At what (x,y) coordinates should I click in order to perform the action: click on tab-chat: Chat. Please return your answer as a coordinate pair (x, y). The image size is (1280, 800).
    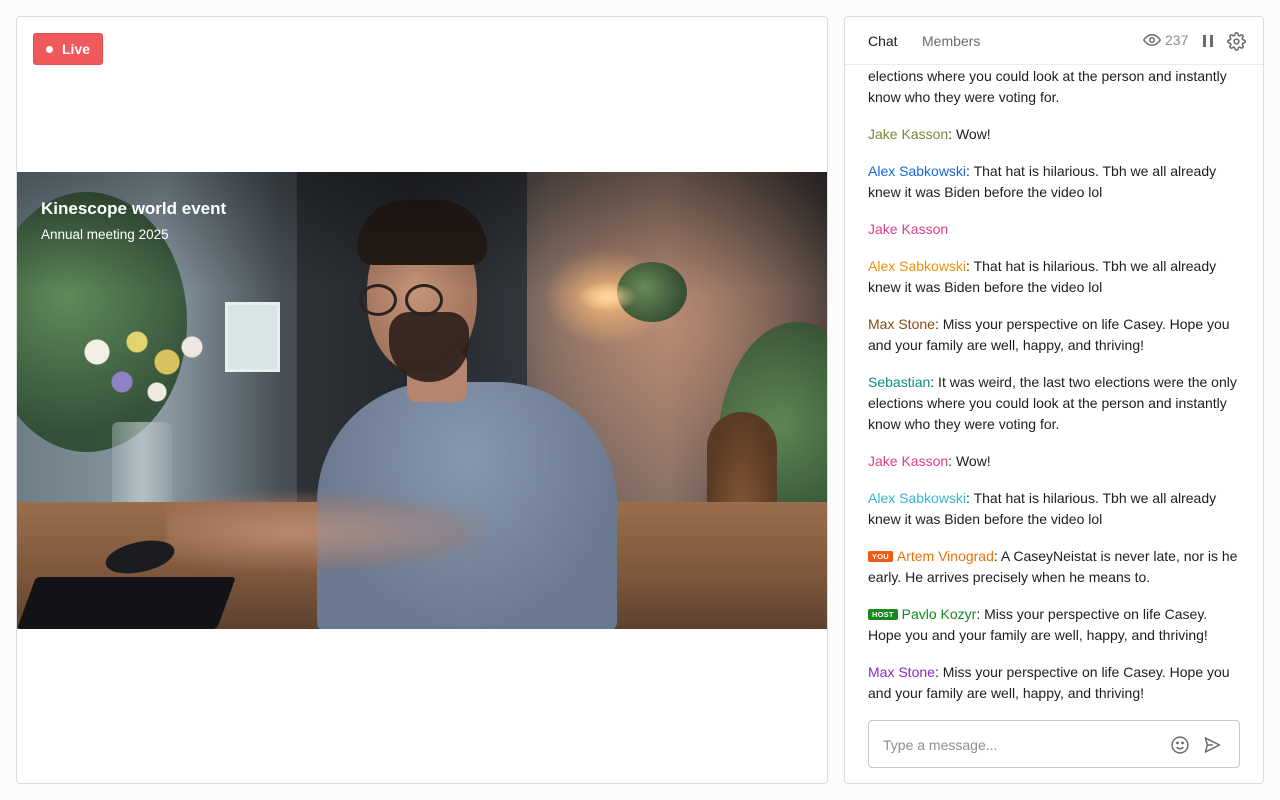
    Looking at the image, I should click on (883, 41).